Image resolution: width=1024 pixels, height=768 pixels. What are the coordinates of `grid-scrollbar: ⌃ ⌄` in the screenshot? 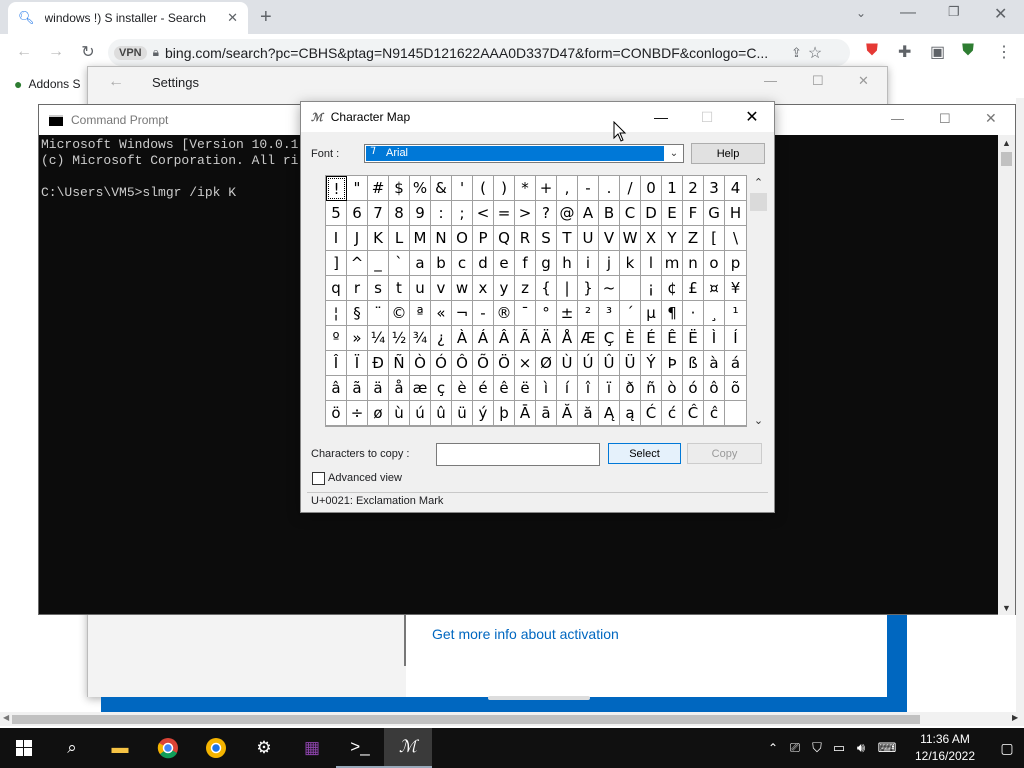 It's located at (758, 301).